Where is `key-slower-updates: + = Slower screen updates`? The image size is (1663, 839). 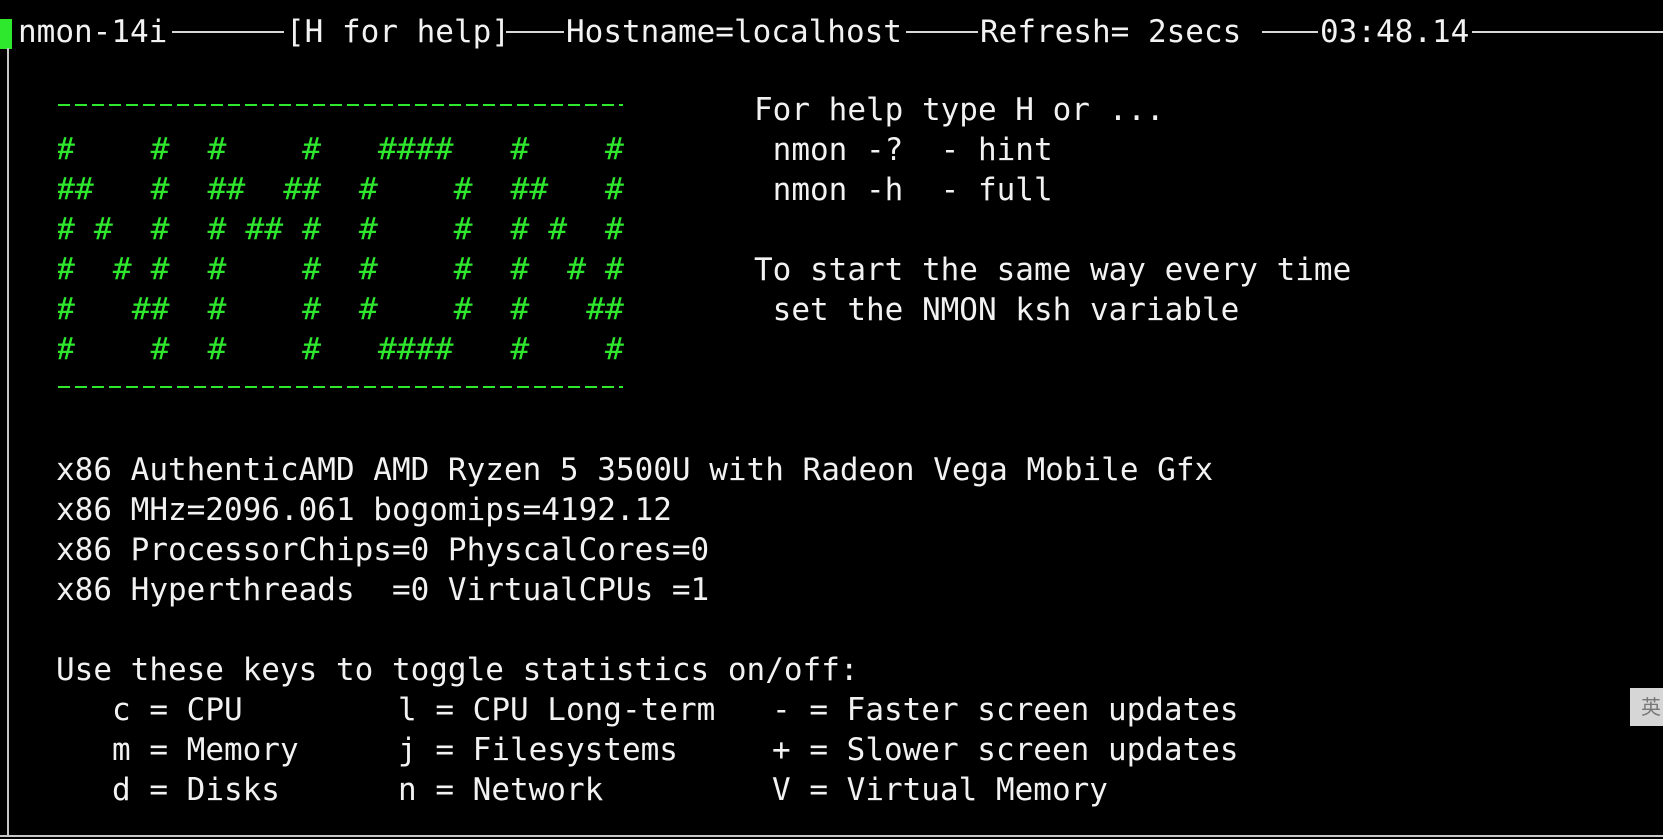
key-slower-updates: + = Slower screen updates is located at coordinates (1005, 750).